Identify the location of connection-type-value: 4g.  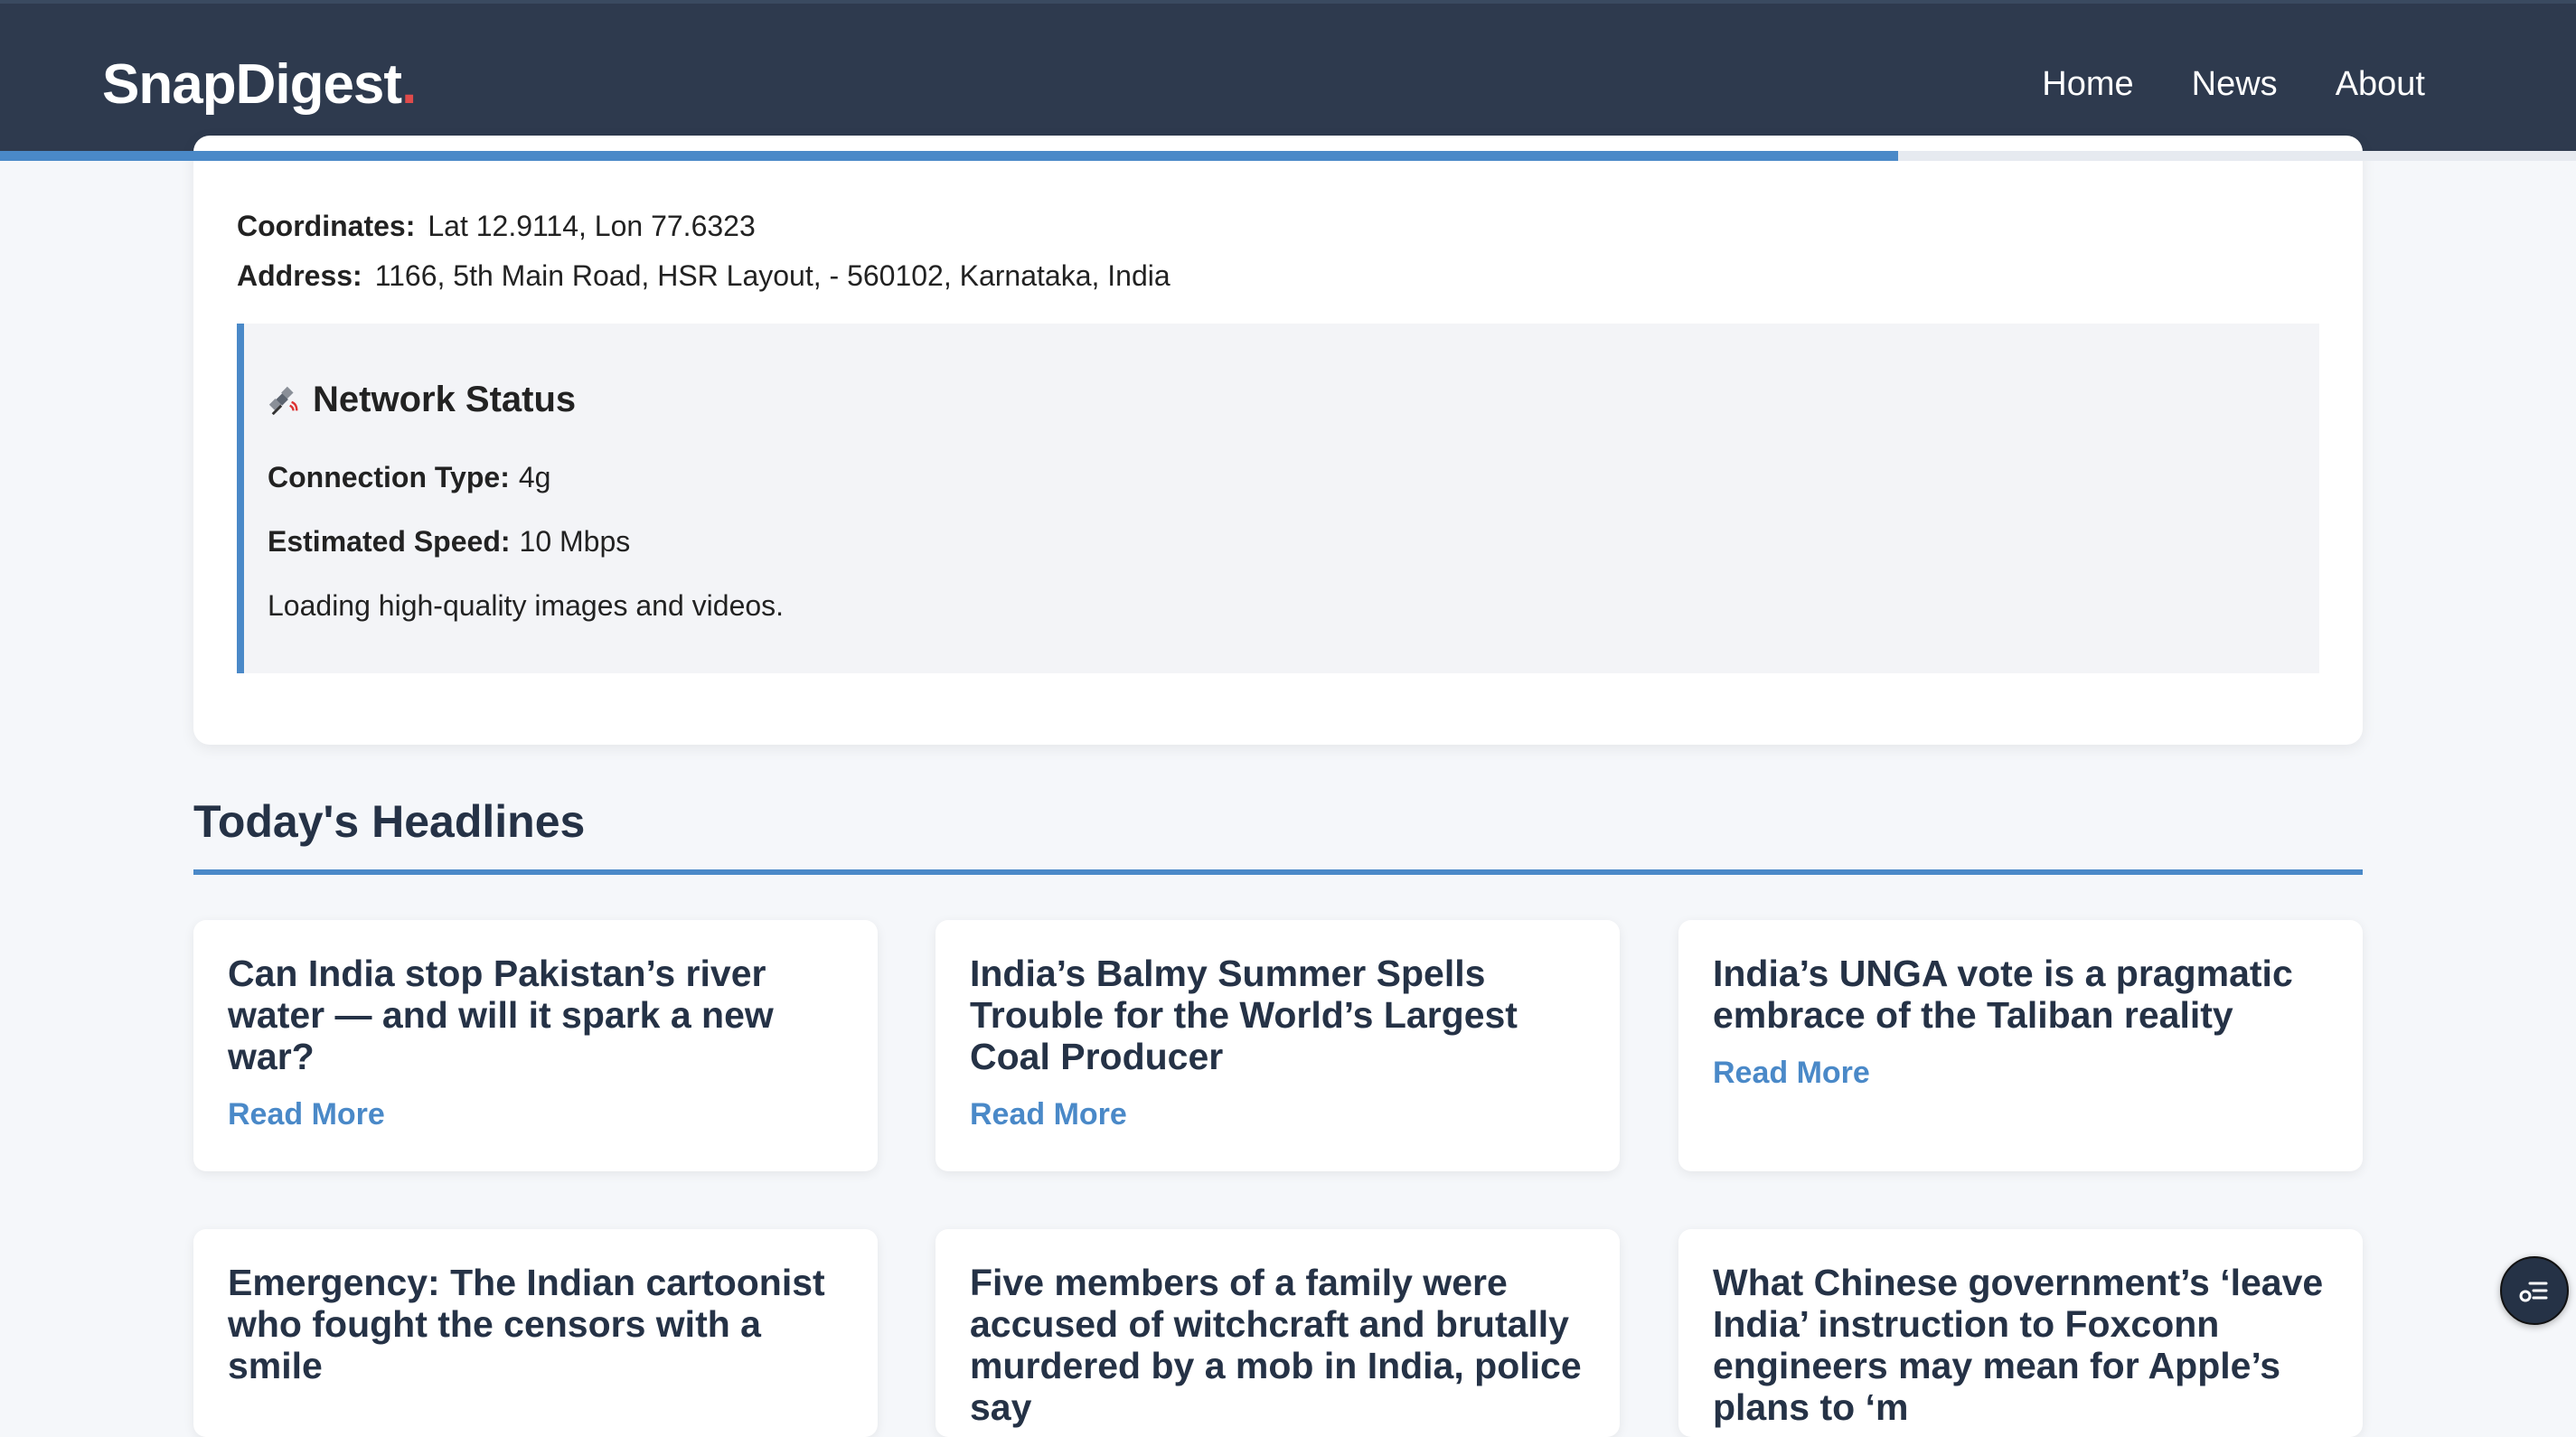
(535, 477).